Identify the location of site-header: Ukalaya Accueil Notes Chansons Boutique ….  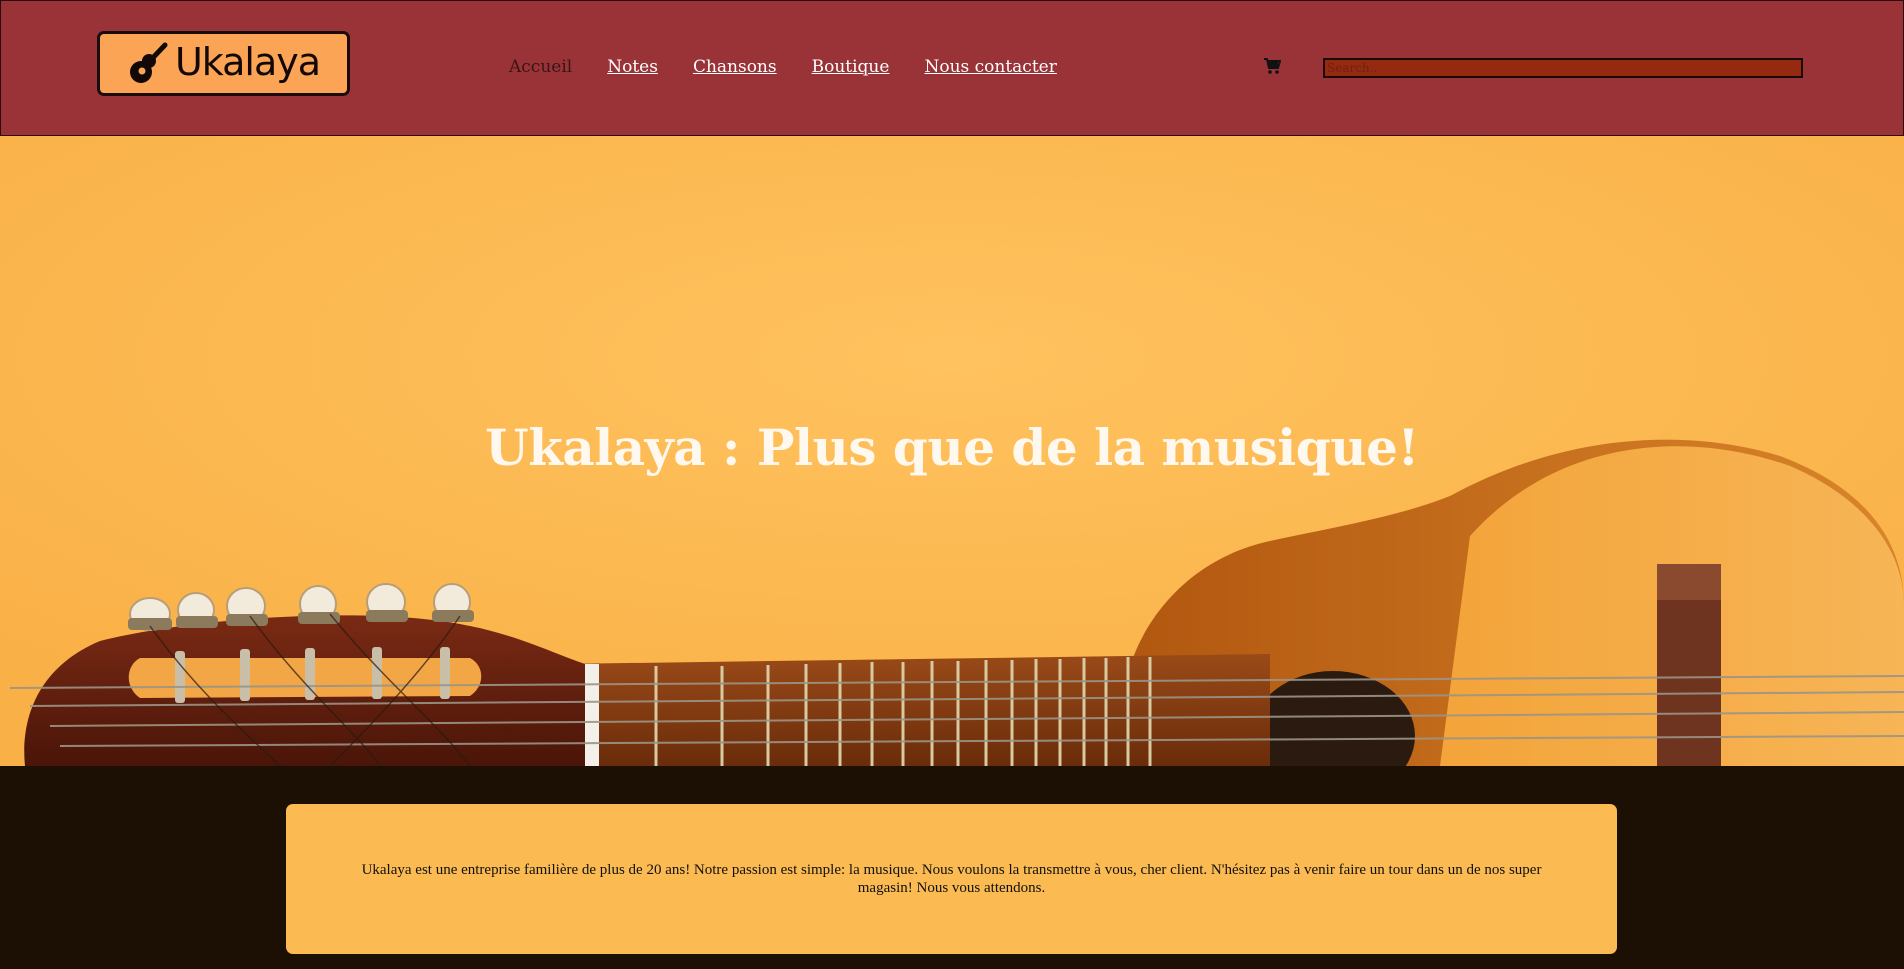
(952, 68).